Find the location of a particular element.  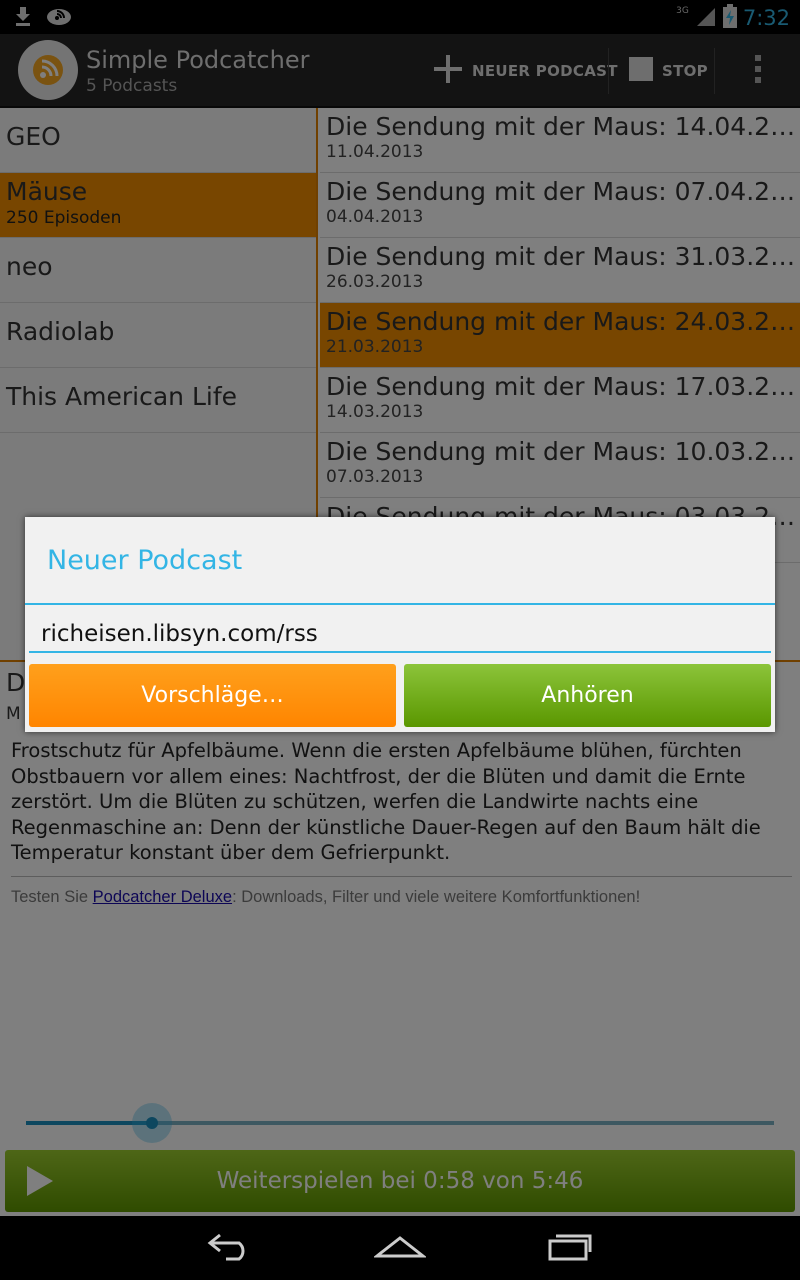

listen-button: Anhören is located at coordinates (587, 695).